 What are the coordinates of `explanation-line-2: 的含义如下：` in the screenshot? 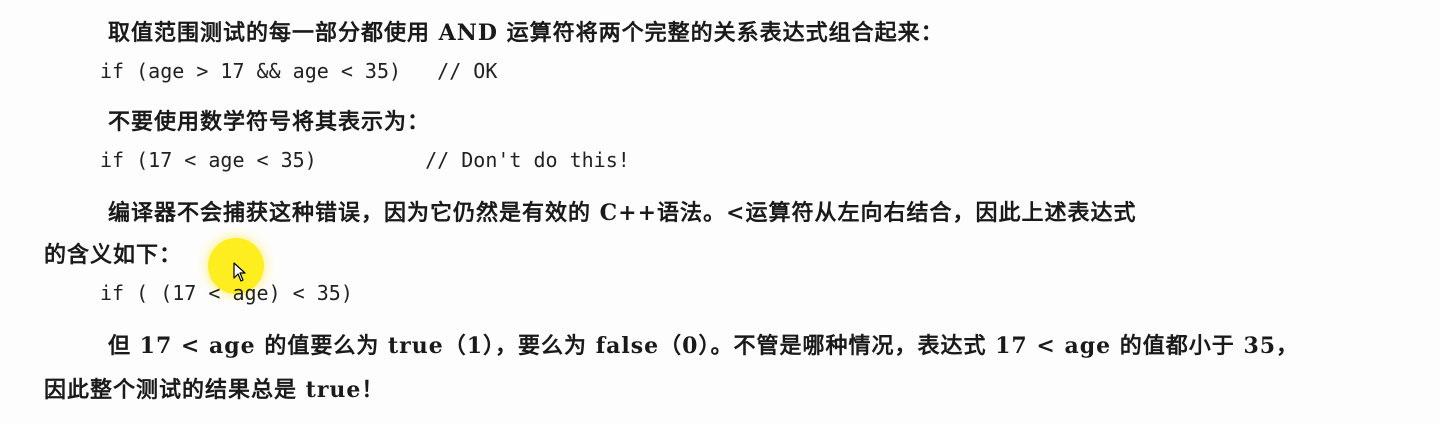 It's located at (113, 255).